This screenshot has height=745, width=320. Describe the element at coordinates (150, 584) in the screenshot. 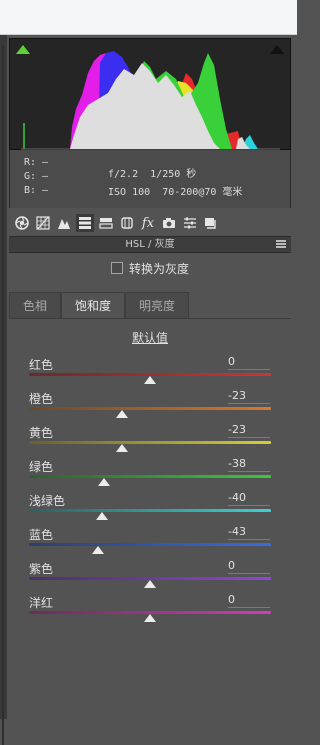

I see `slider-thumb-purple` at that location.